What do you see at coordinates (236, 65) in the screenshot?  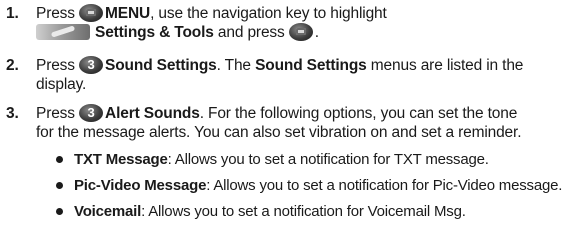 I see `step-text-part: . The` at bounding box center [236, 65].